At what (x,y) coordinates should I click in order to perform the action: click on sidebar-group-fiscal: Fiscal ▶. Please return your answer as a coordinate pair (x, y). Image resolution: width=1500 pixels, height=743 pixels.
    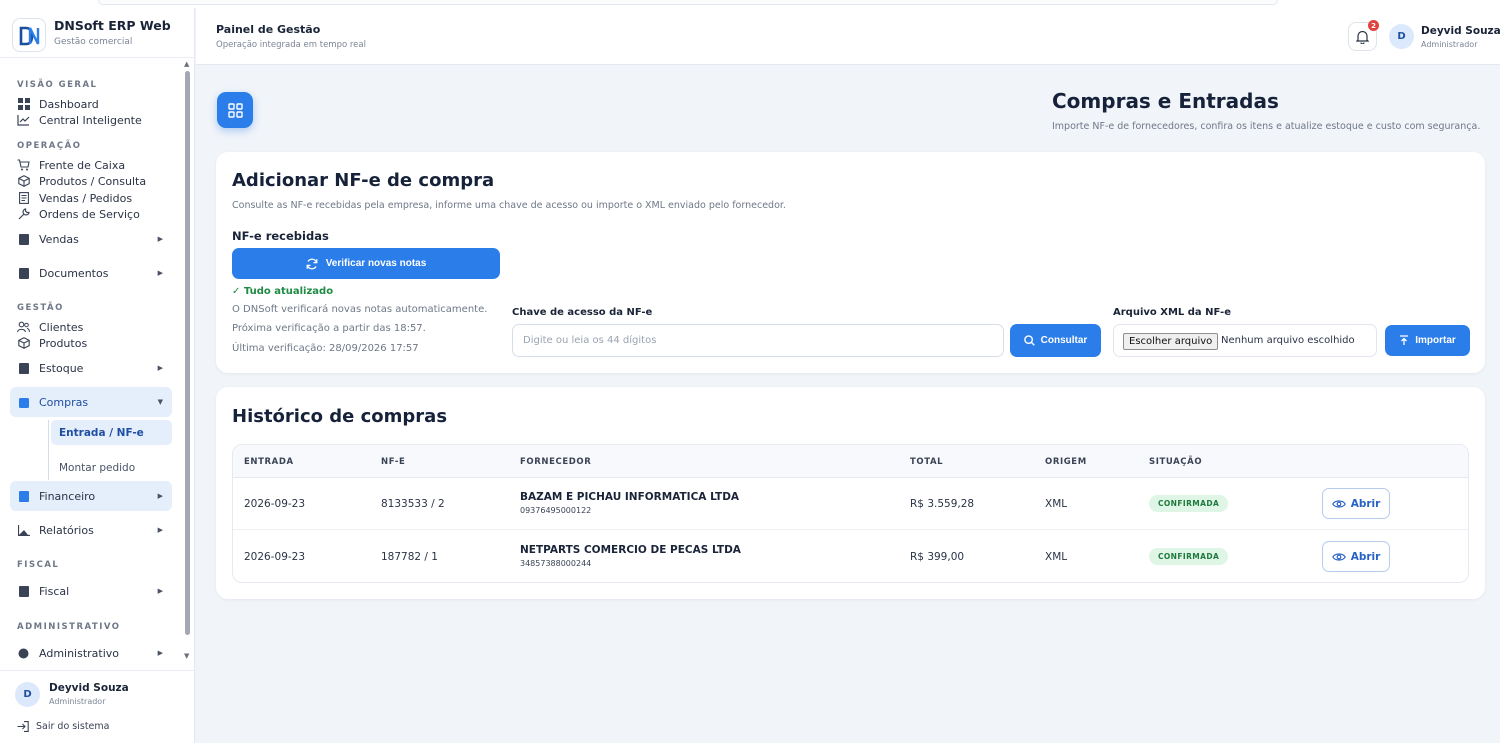
    Looking at the image, I should click on (91, 591).